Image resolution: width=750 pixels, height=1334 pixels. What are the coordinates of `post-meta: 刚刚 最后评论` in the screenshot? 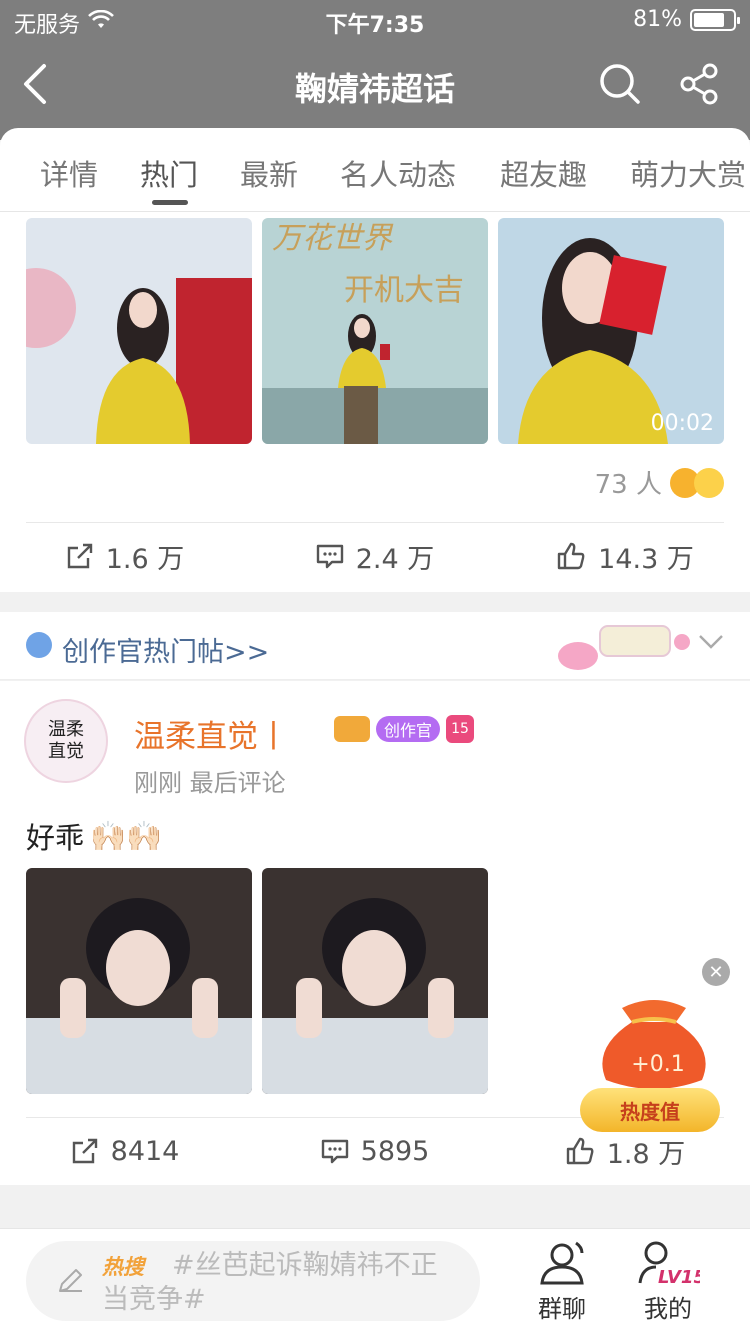 It's located at (210, 783).